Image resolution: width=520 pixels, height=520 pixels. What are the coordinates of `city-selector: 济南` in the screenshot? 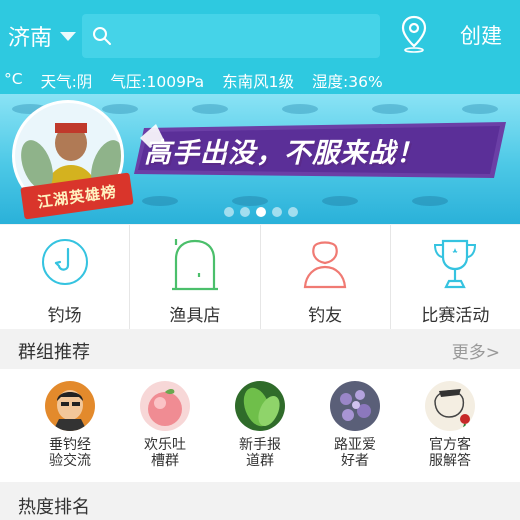 It's located at (42, 36).